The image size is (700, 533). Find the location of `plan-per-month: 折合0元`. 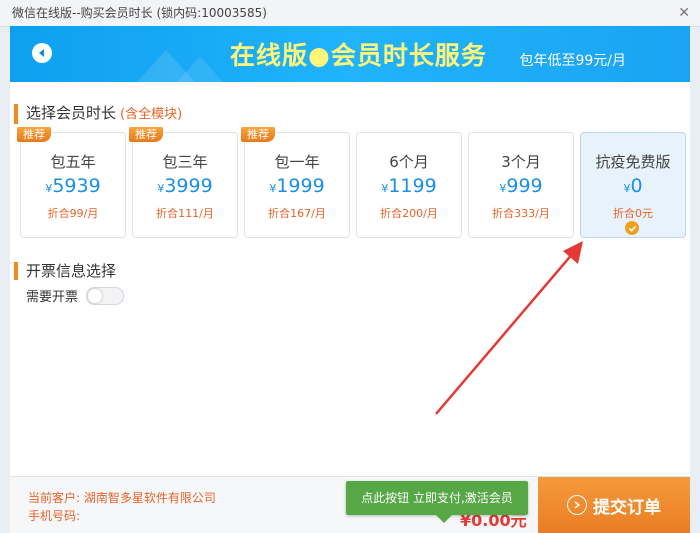

plan-per-month: 折合0元 is located at coordinates (633, 213).